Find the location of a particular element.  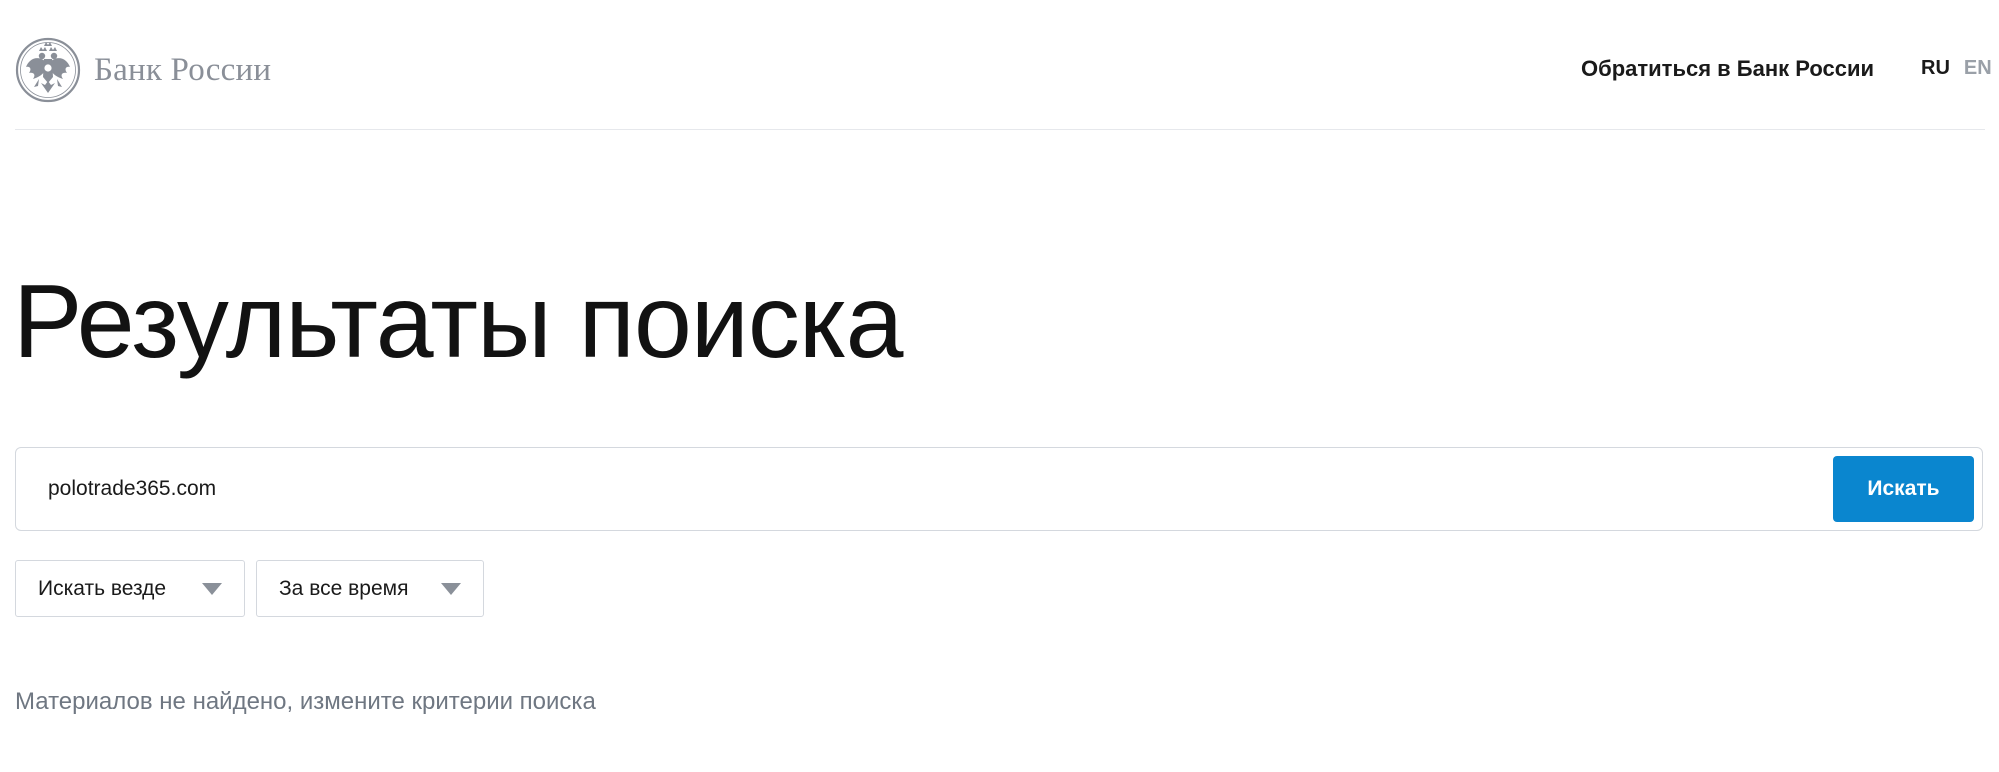

language-switcher: RU EN is located at coordinates (1956, 68).